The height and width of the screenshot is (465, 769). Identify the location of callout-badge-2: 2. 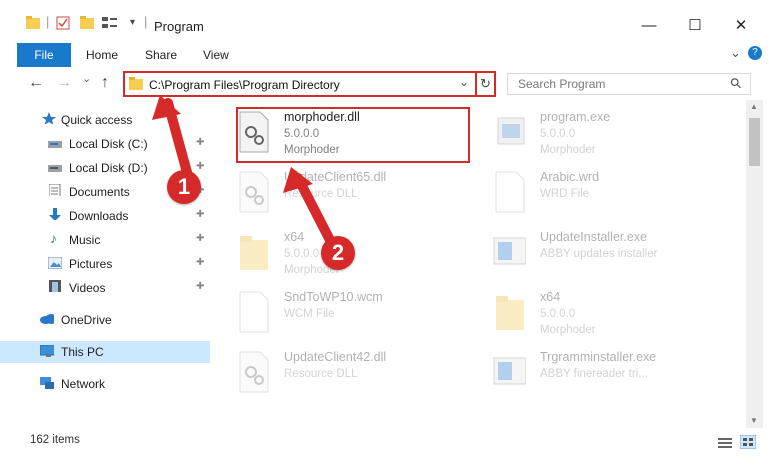
(338, 253).